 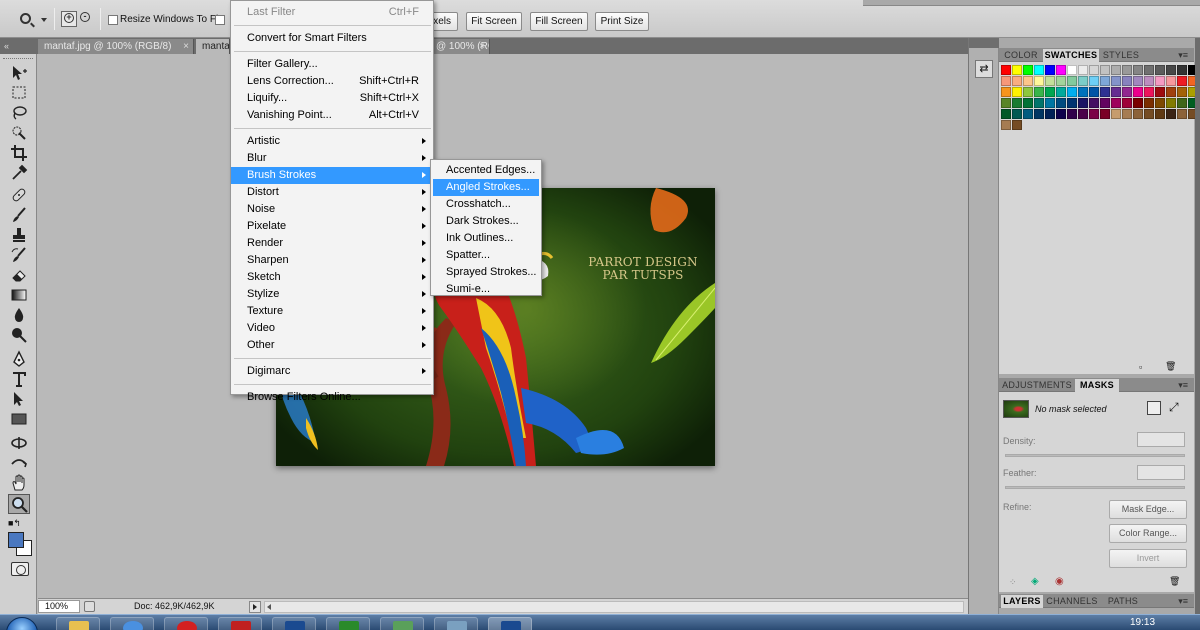 What do you see at coordinates (16, 540) in the screenshot?
I see `foreground-color-swatch` at bounding box center [16, 540].